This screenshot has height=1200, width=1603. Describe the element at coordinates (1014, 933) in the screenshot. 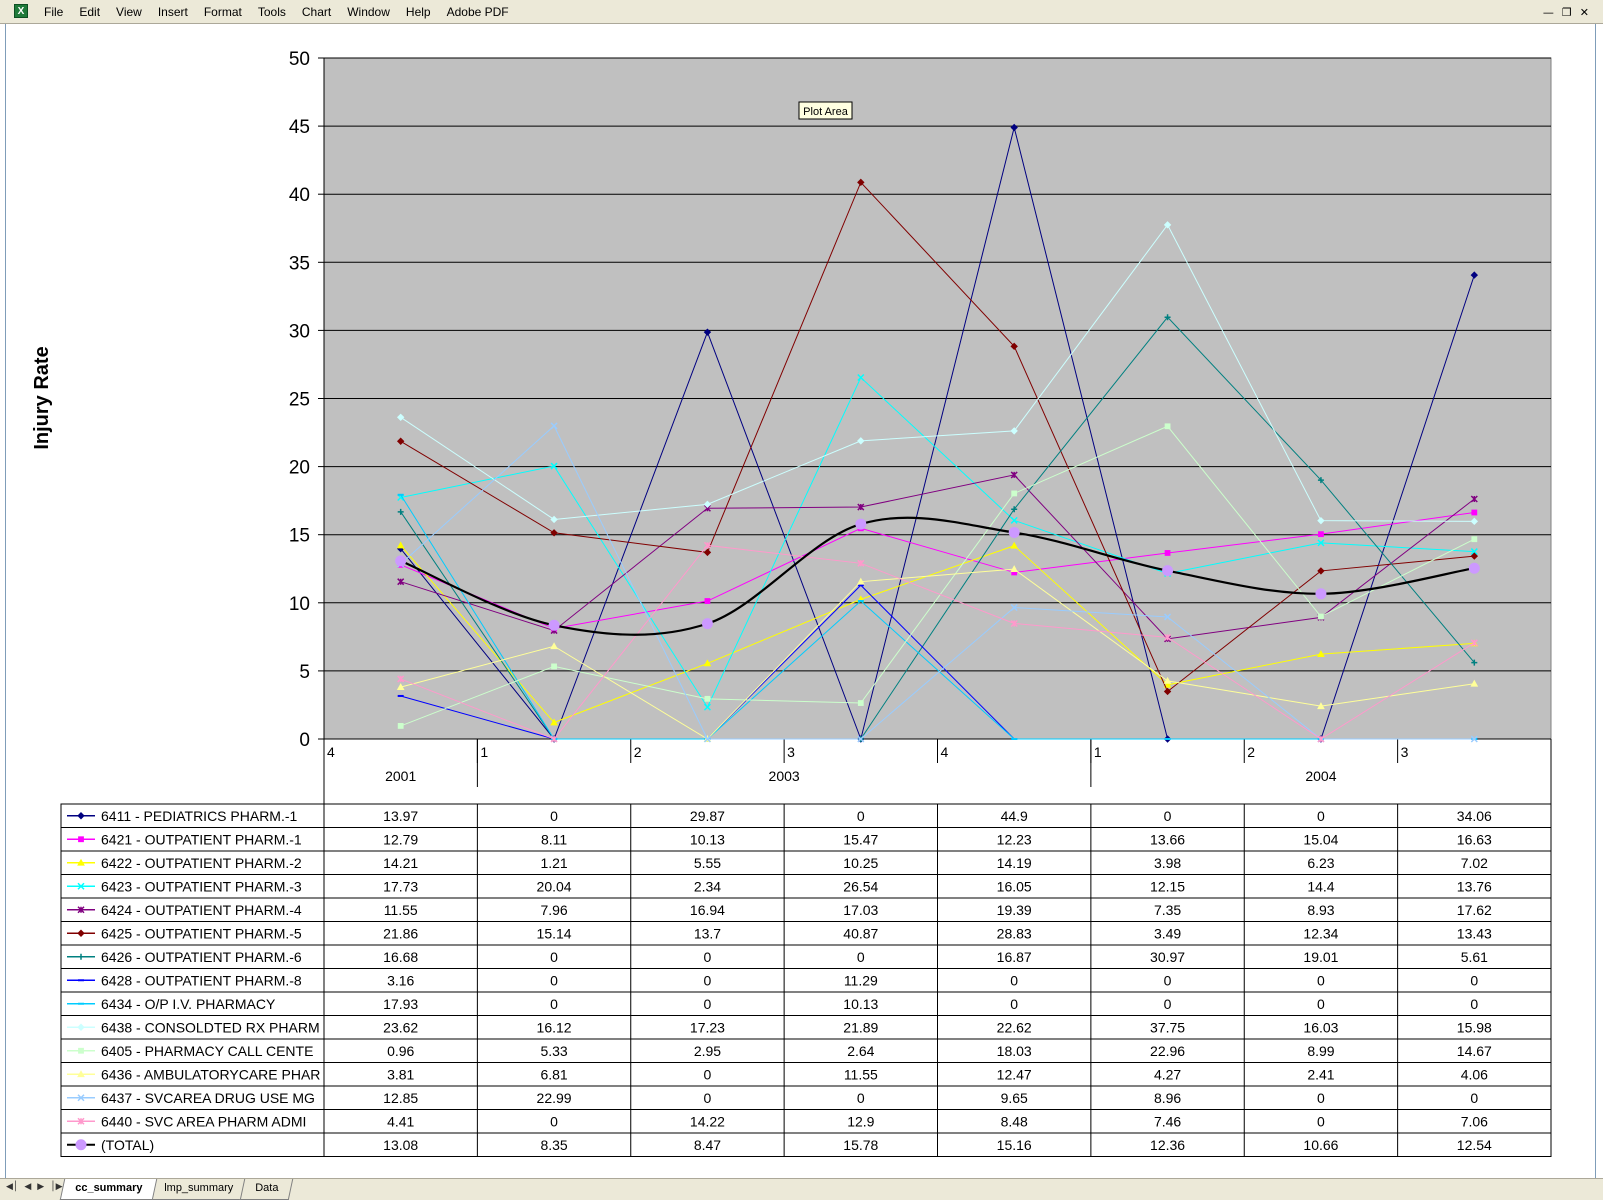

I see `table-cell: 28.83` at that location.